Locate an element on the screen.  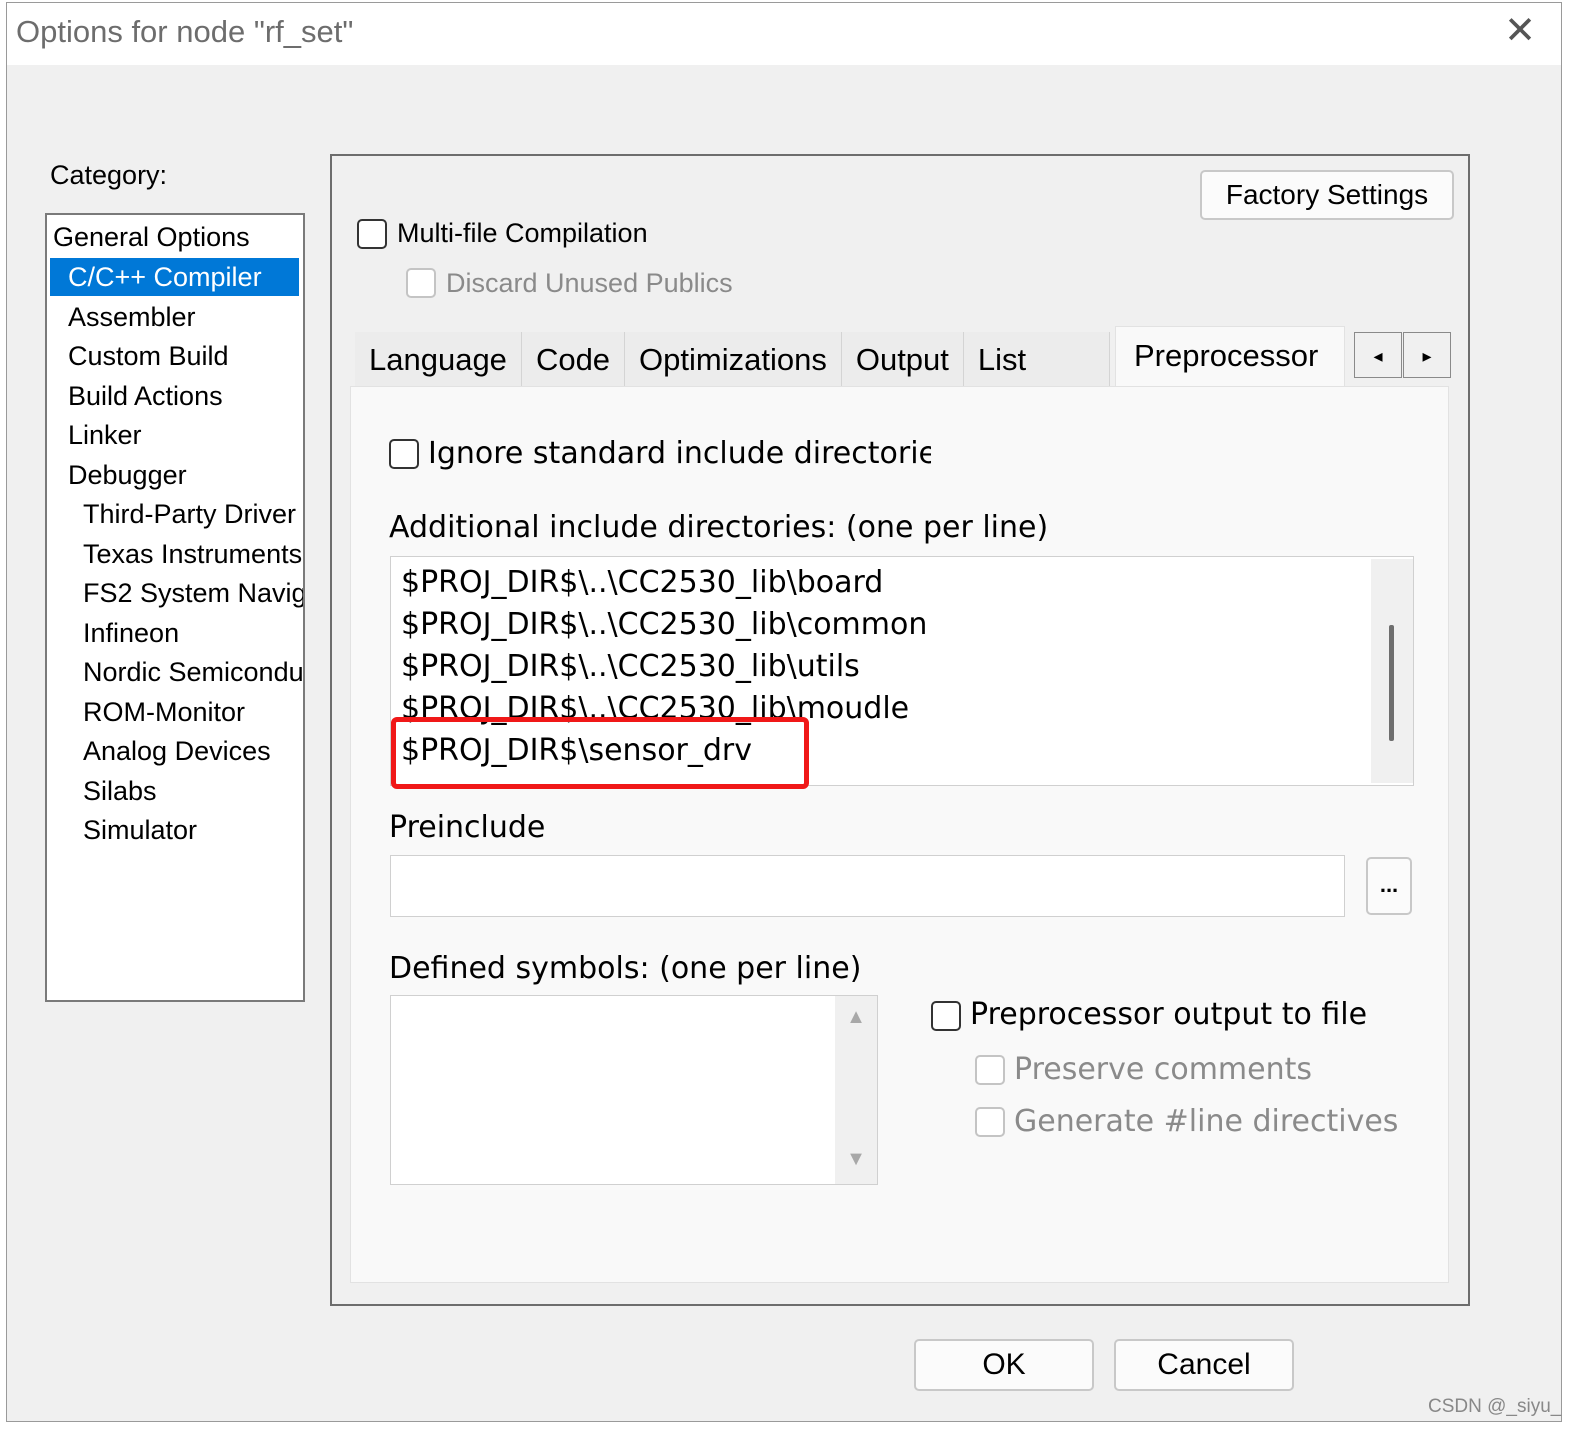
category-item-debugger: Debugger is located at coordinates (127, 475).